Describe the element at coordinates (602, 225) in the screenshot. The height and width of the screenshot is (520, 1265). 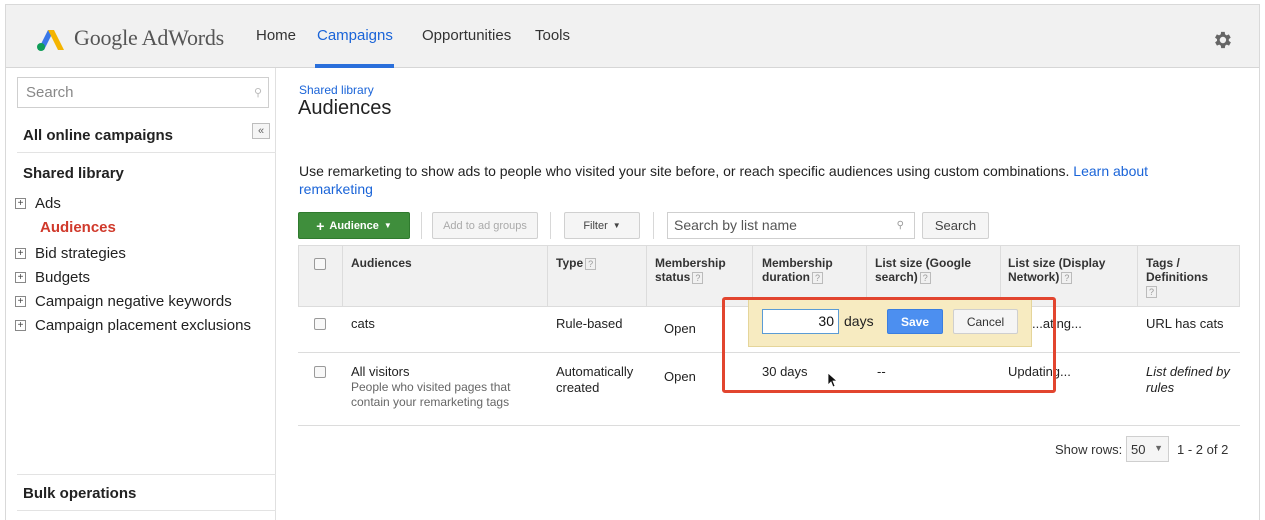
I see `filter-button: Filter ▼` at that location.